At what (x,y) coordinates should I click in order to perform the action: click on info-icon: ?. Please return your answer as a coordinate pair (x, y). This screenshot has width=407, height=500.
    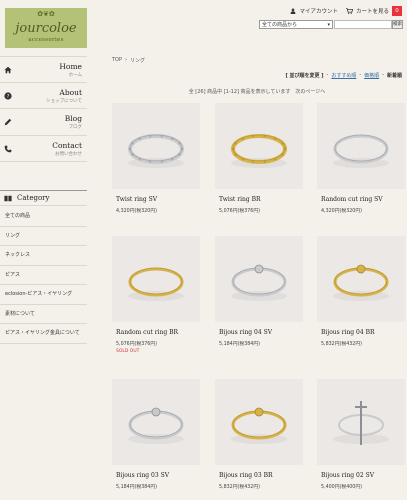
    Looking at the image, I should click on (8, 95).